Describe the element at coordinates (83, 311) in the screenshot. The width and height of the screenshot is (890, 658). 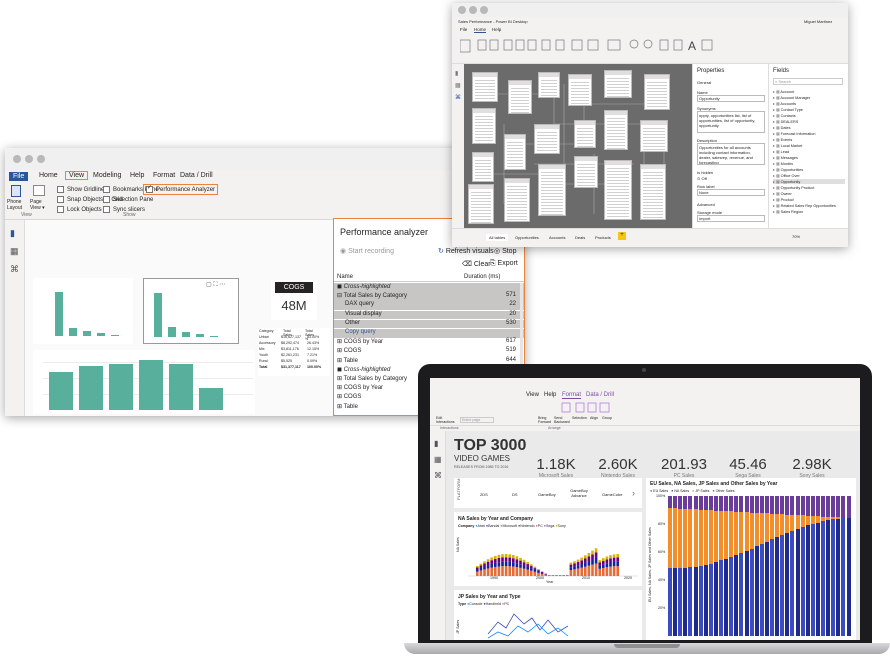
I see `total-sales-by-category-visual` at that location.